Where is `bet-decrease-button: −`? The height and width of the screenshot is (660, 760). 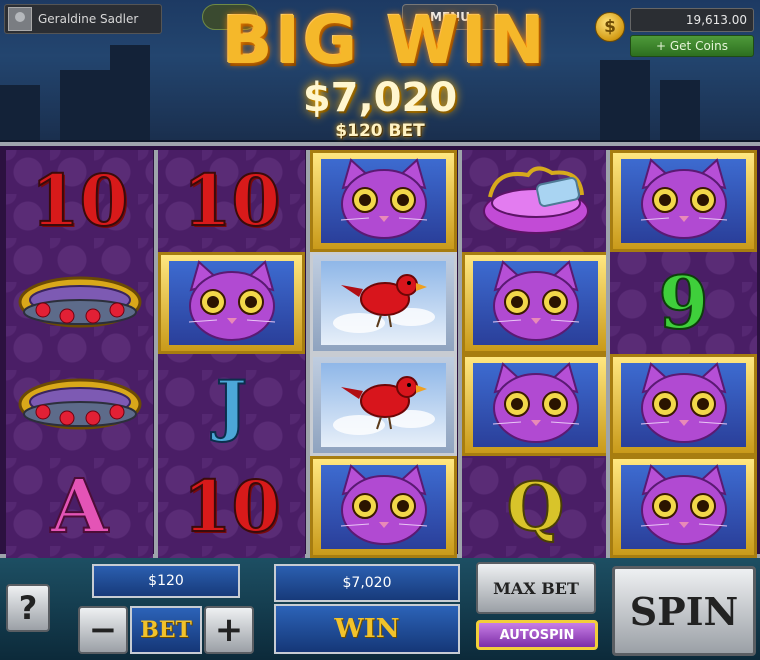
bet-decrease-button: − is located at coordinates (103, 630).